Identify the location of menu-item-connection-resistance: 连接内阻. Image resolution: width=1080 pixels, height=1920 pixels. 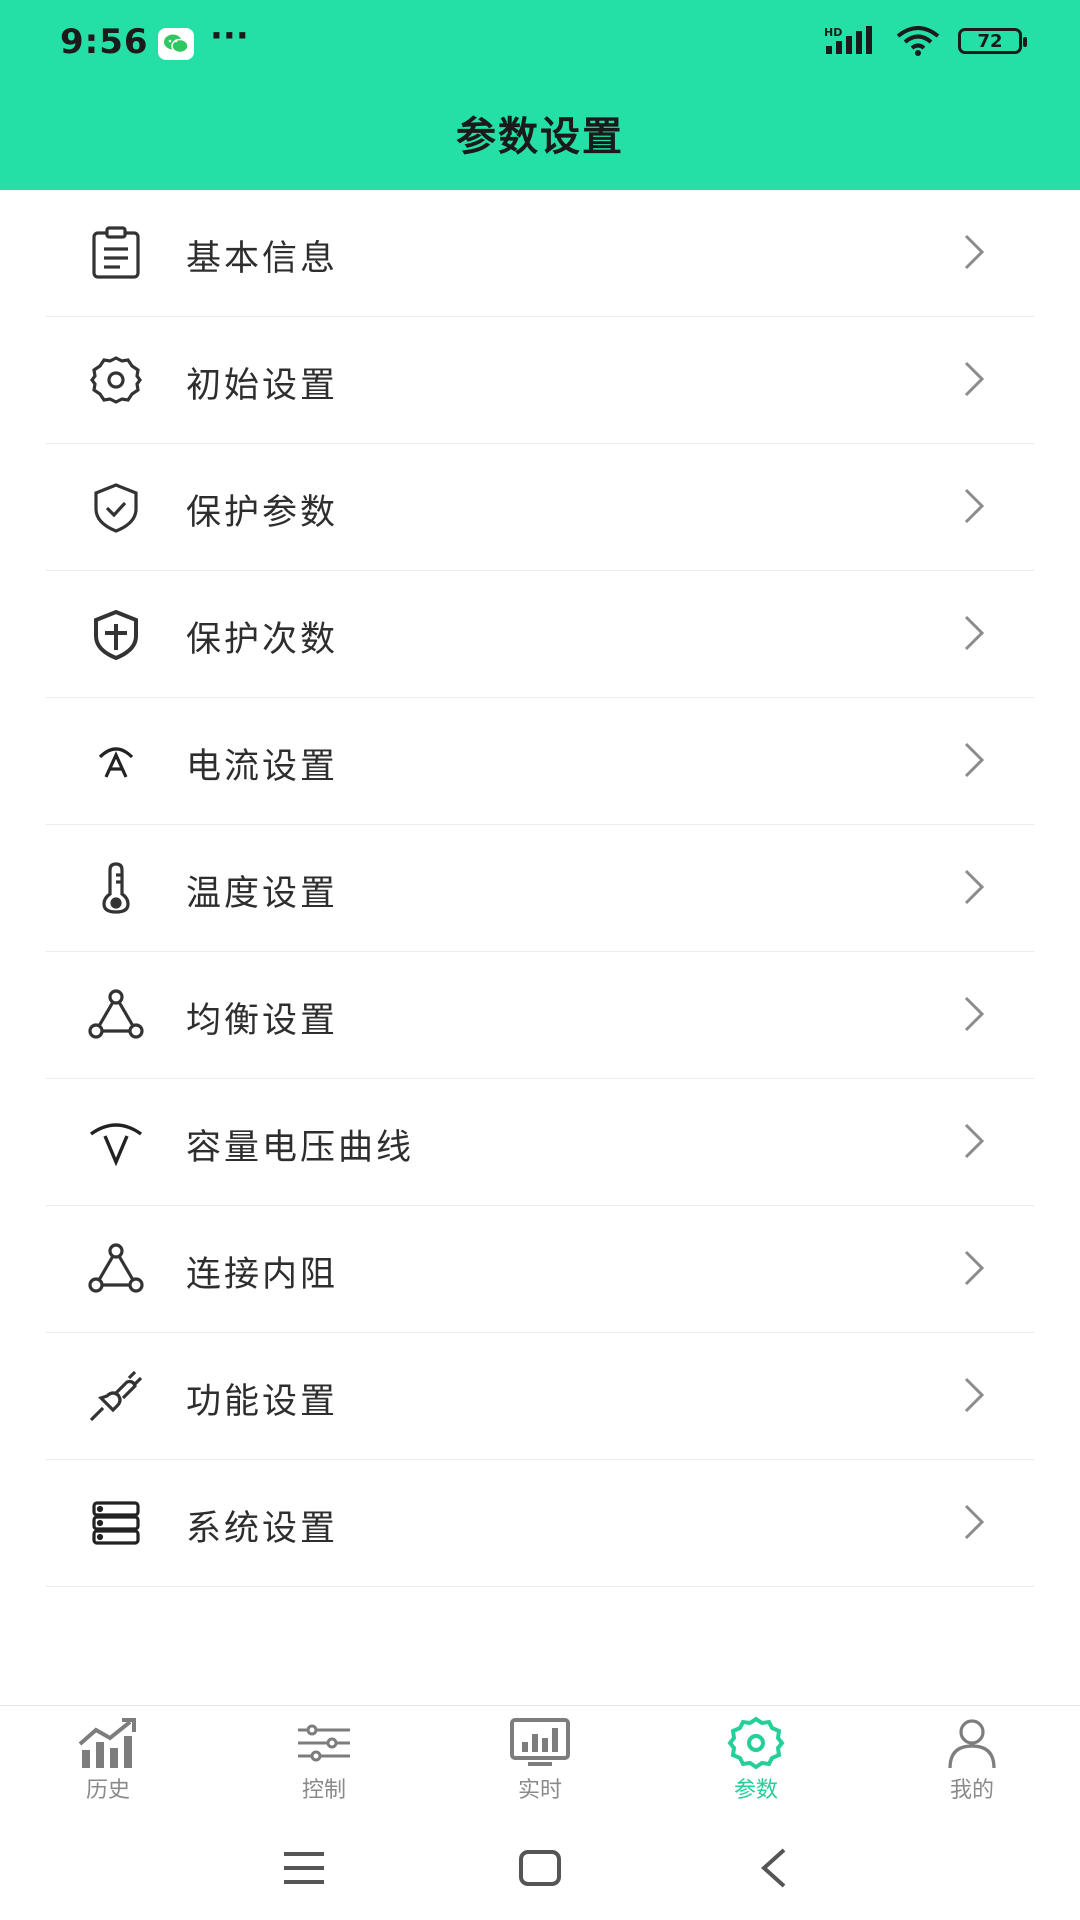
(540, 1269).